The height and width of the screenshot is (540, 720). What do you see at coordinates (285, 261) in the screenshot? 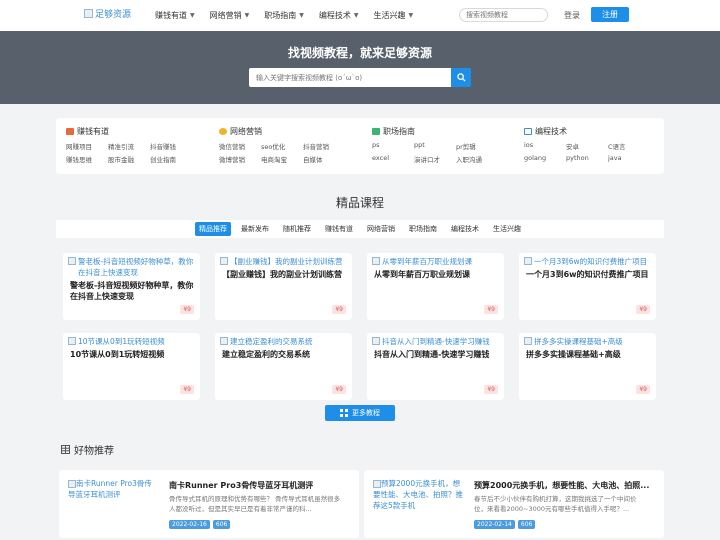
I see `course-thumbnail: 【副业赚钱】我的副业计划训练营` at bounding box center [285, 261].